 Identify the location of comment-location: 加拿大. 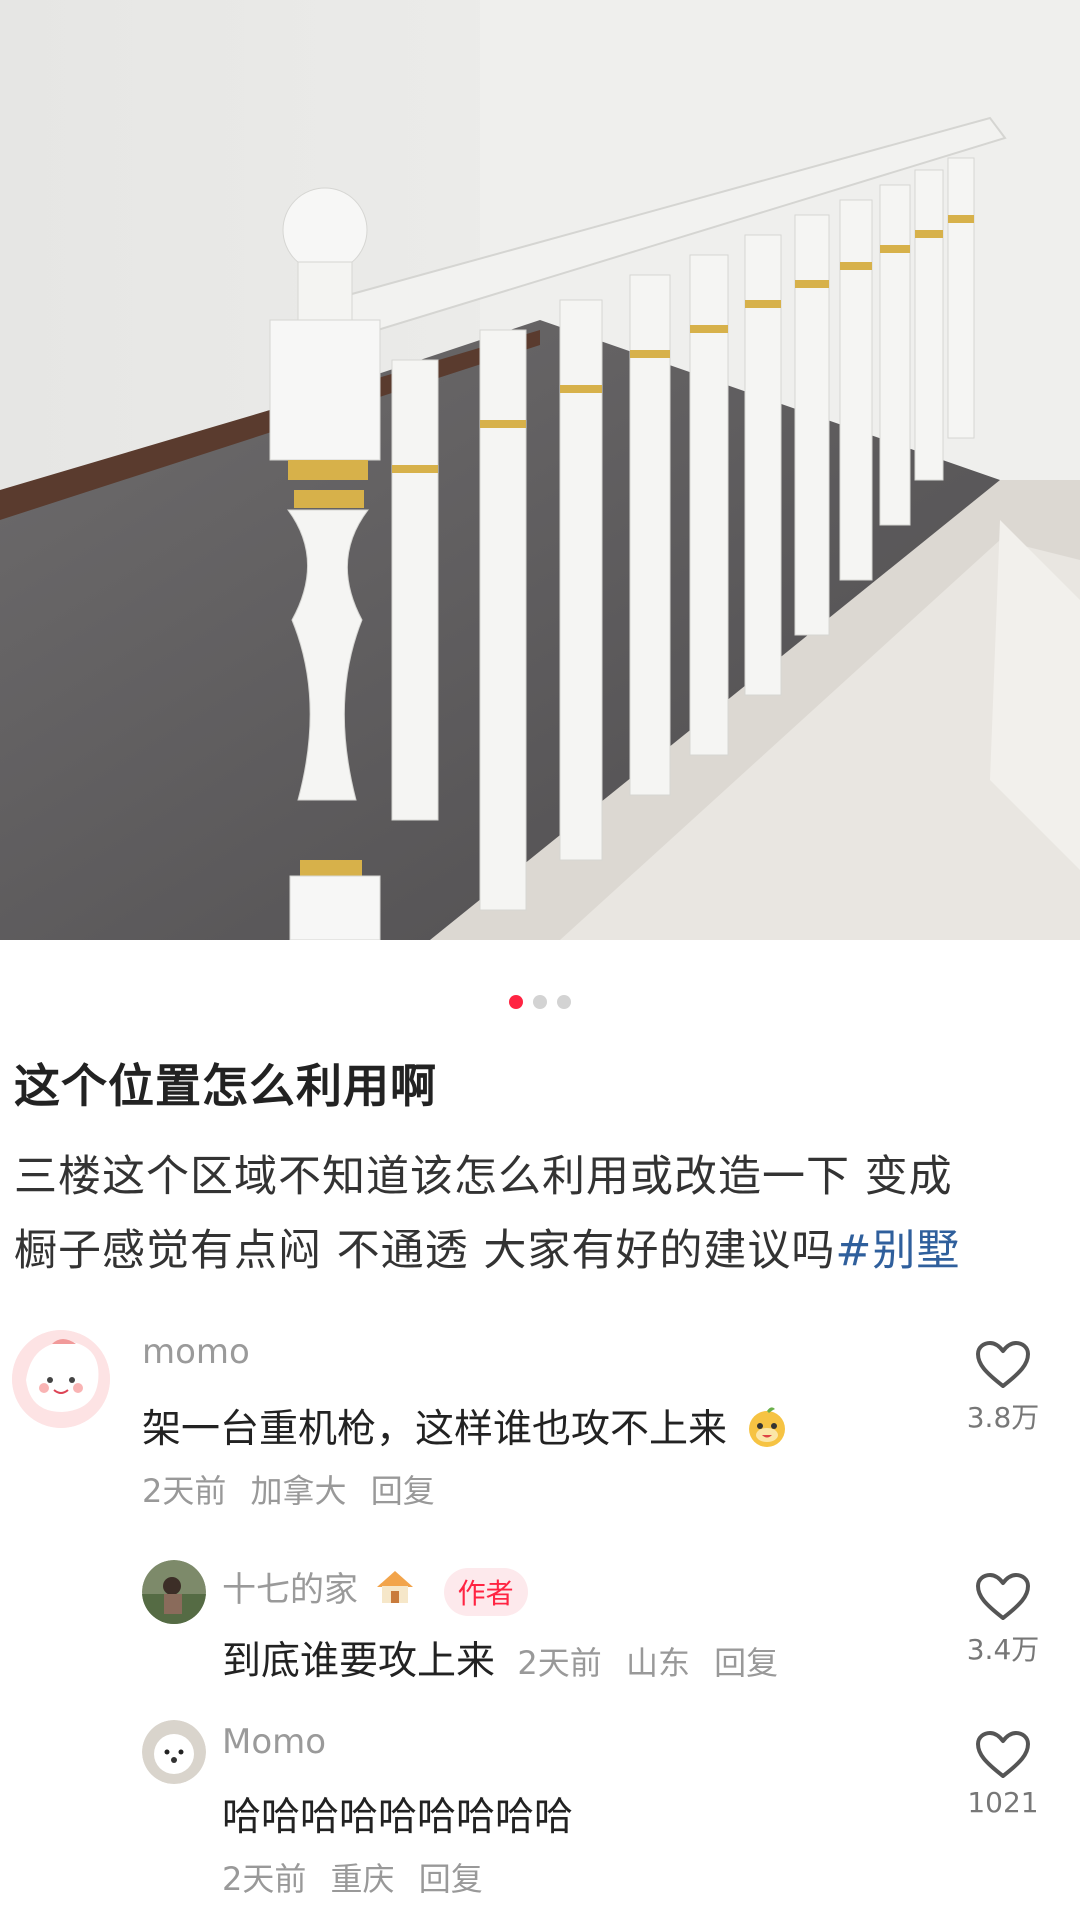
(298, 1491).